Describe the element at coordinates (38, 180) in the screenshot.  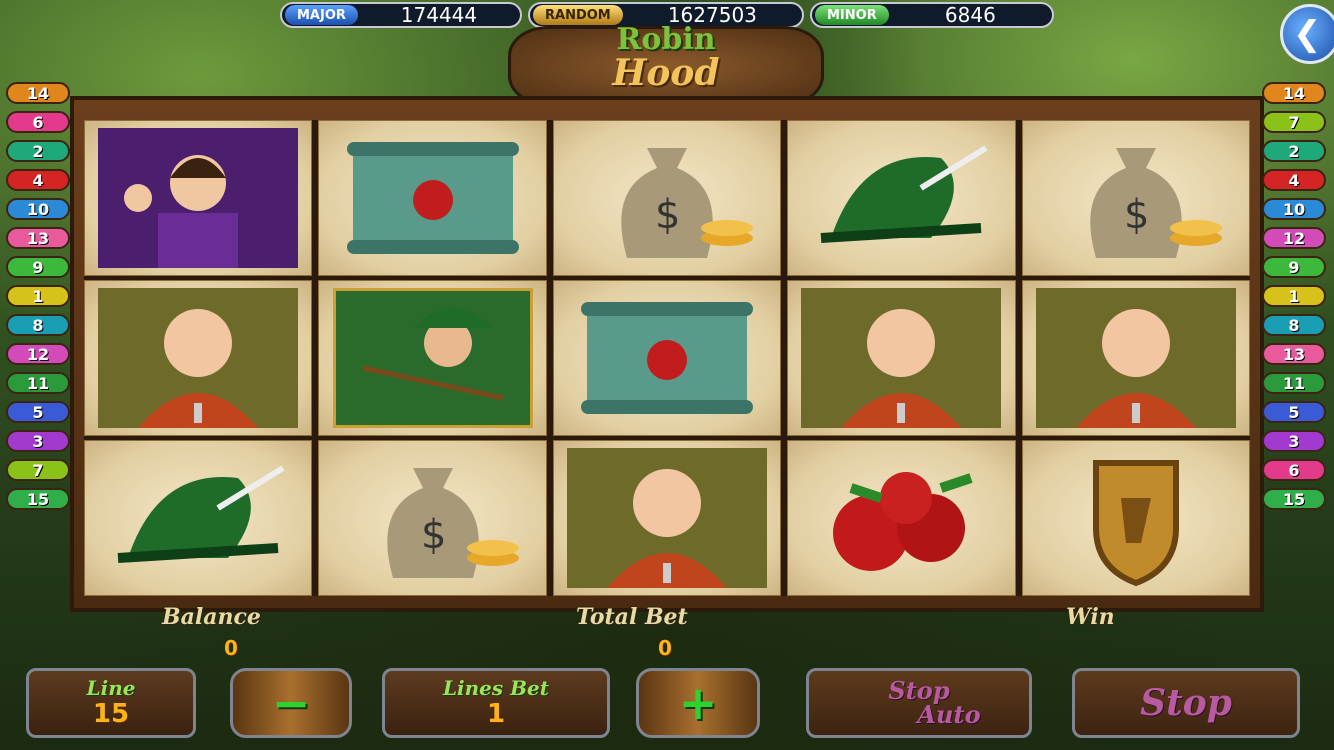
I see `payline-badge-left-4: 4` at that location.